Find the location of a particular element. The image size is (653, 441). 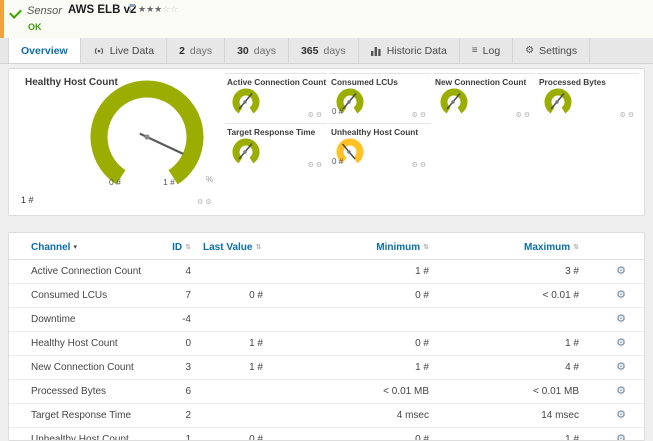

channel-minimum is located at coordinates (352, 319).